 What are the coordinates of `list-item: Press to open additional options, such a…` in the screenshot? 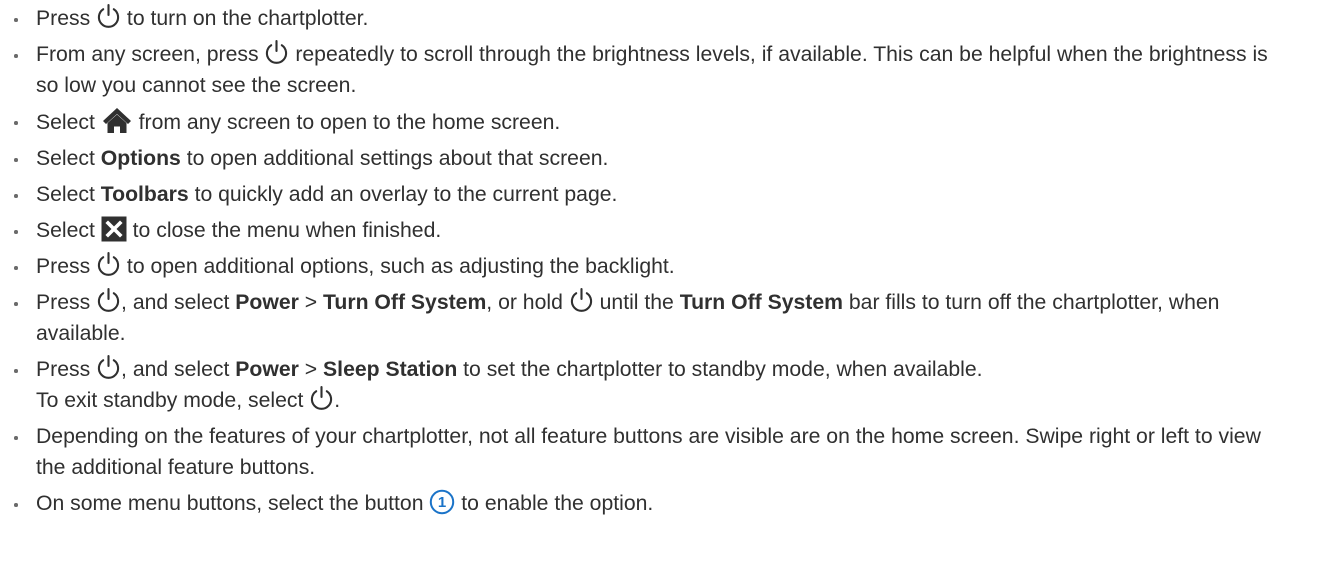 It's located at (635, 266).